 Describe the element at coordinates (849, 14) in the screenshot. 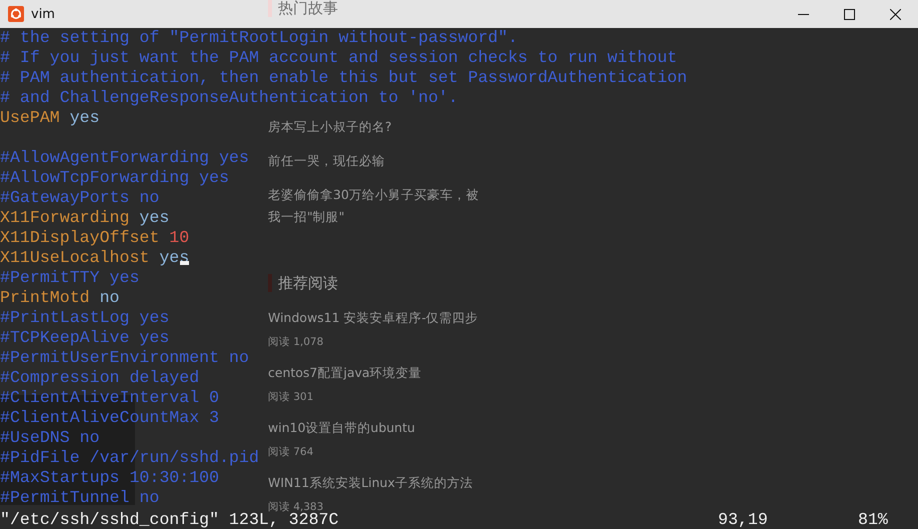

I see `maximize-icon` at that location.